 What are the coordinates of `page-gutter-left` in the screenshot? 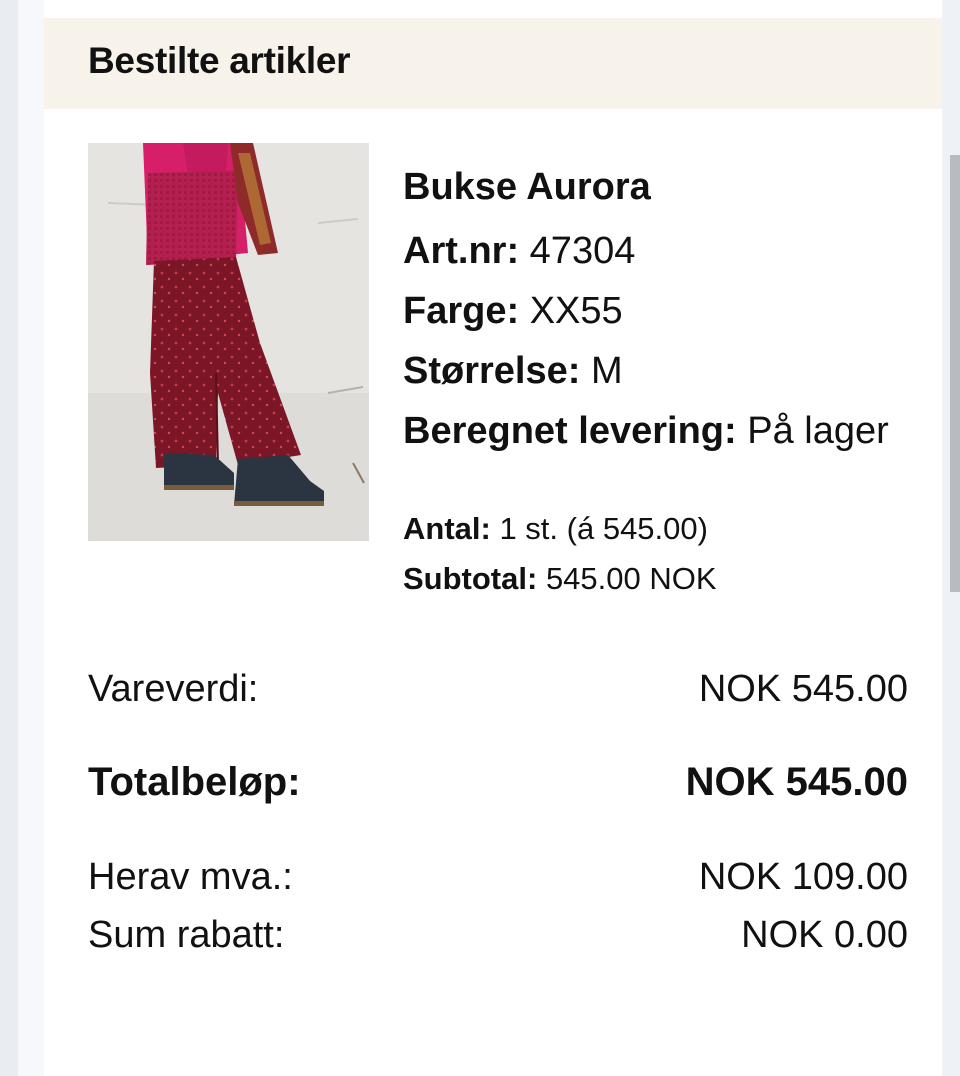 It's located at (9, 538).